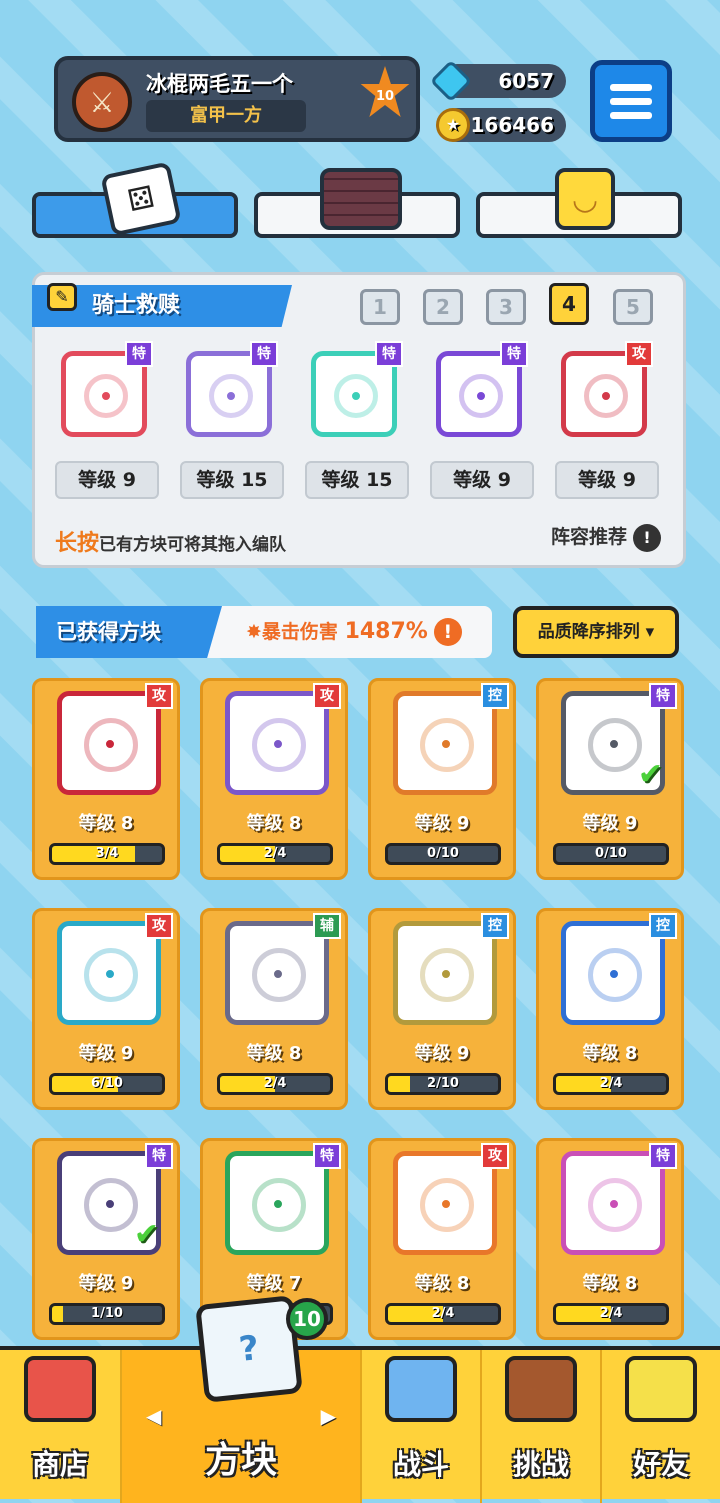  I want to click on team-slot-4: 4, so click(569, 304).